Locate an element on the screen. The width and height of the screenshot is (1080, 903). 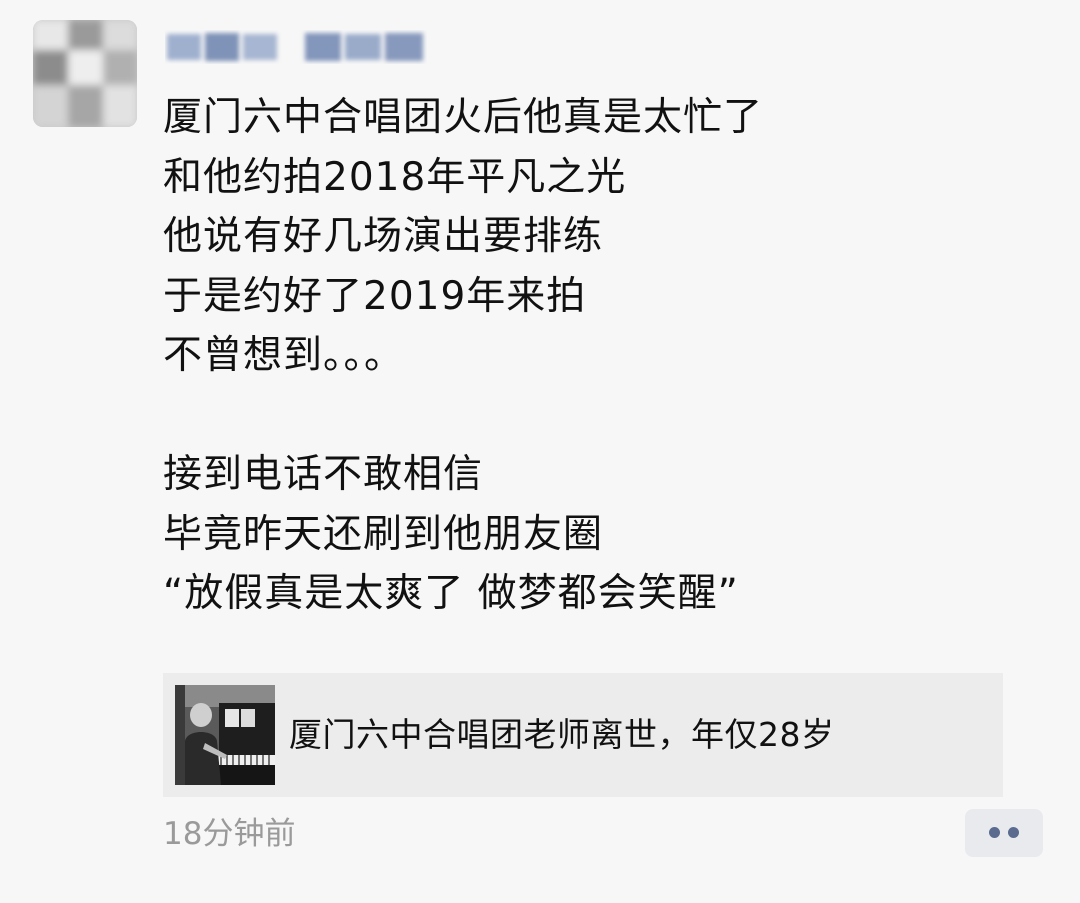
shared-link-card: 厦门六中合唱团老师离世，年仅28岁 is located at coordinates (583, 735).